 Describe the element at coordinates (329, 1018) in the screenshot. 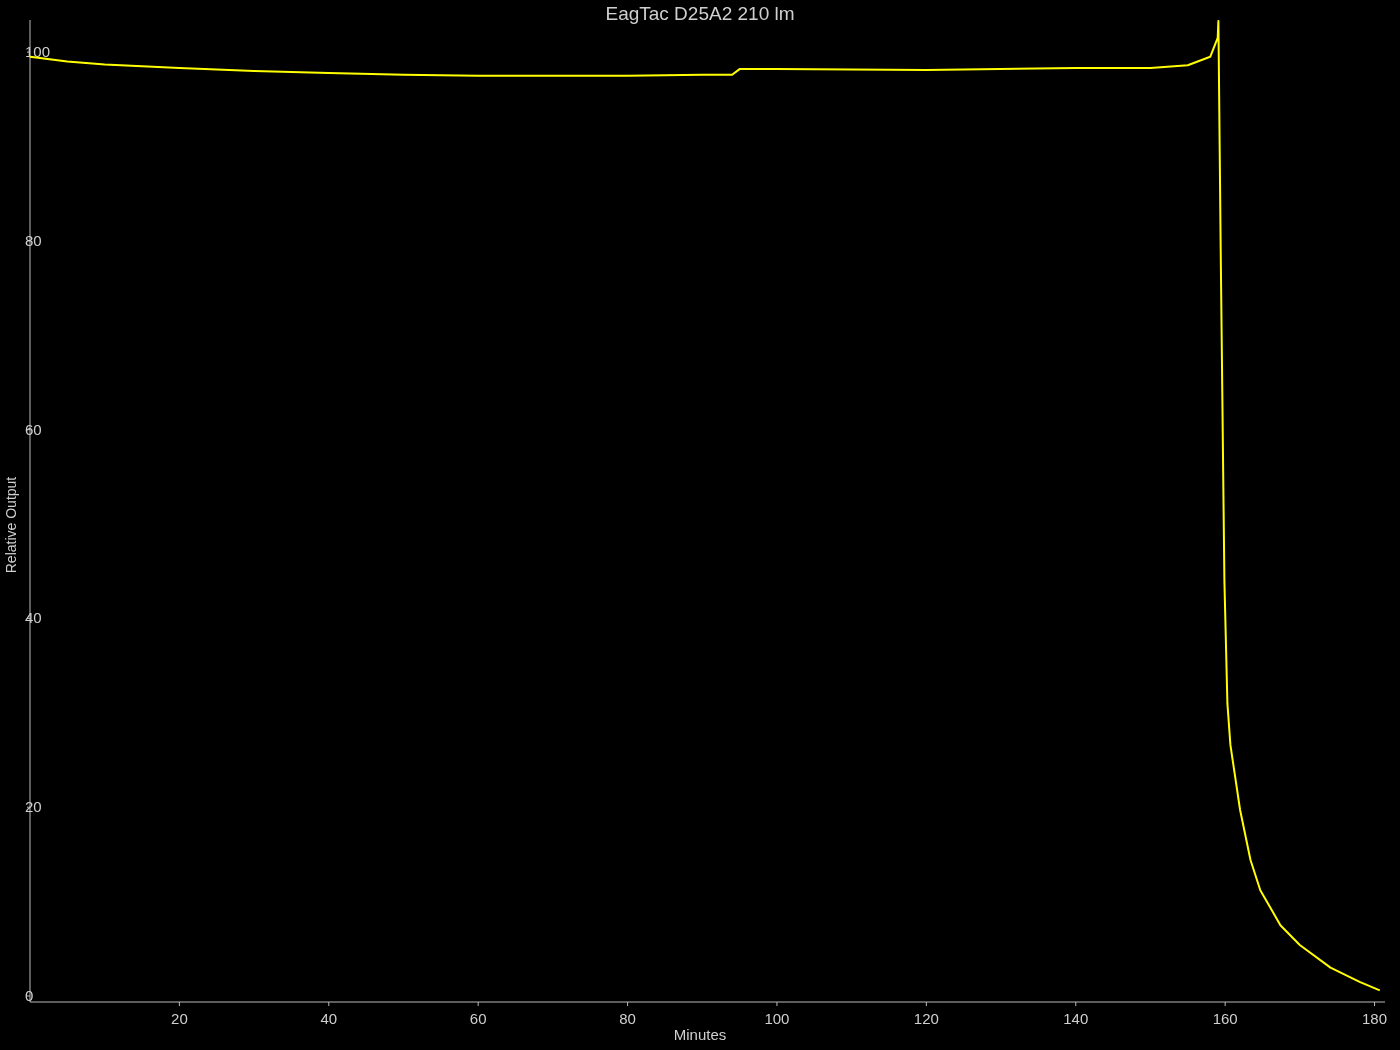

I see `x-tick-label: 40` at that location.